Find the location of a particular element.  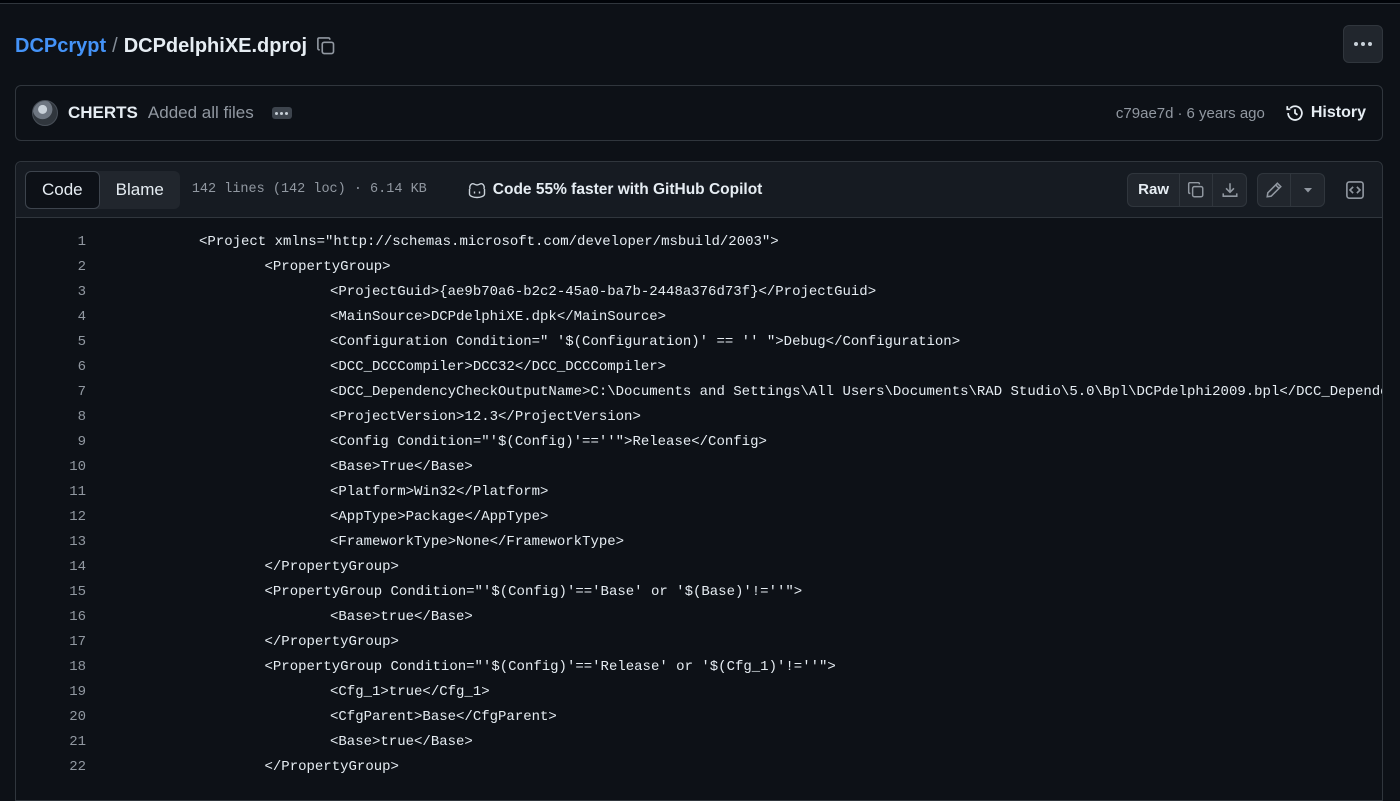

code-line: 2 <PropertyGroup> is located at coordinates (699, 266).